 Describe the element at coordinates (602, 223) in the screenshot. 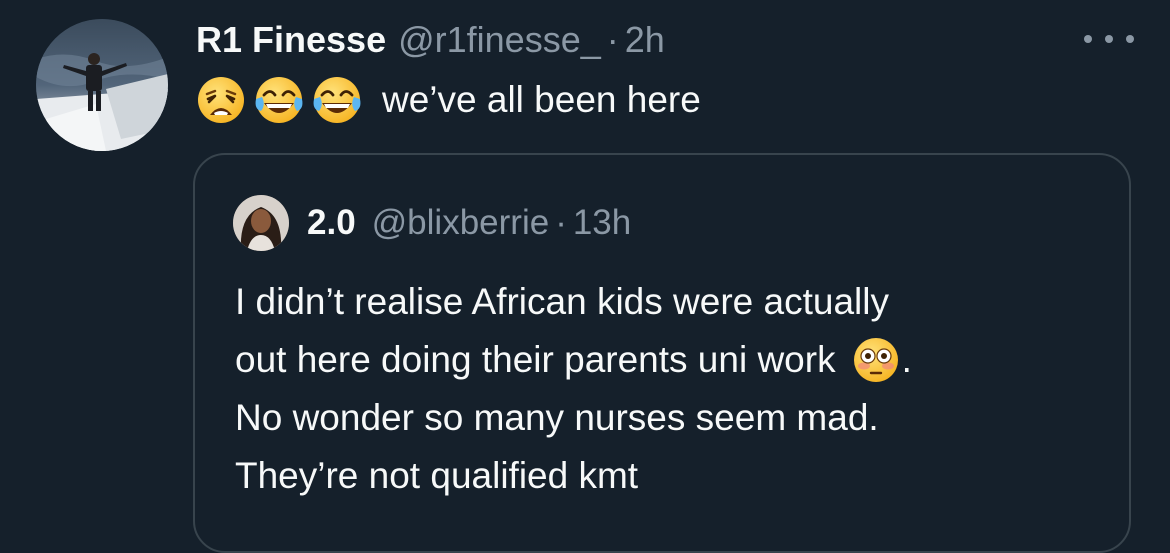

I see `quoted-timestamp: 13h` at that location.